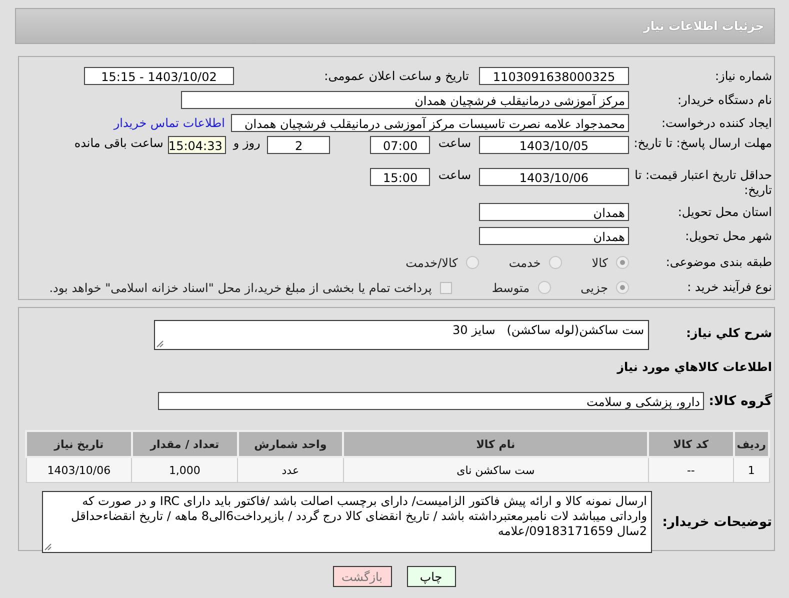  I want to click on remaining-label: ساعت باقی مانده, so click(119, 143).